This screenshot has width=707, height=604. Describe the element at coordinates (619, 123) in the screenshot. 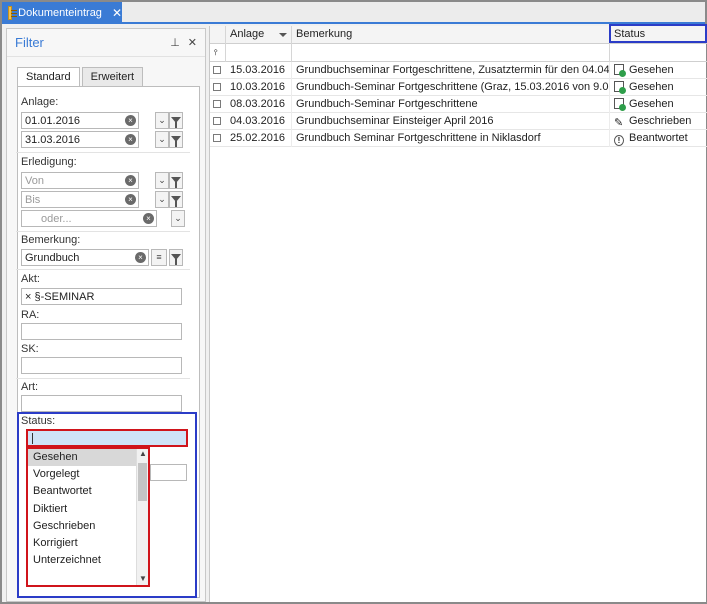

I see `pencil-icon: ✎` at that location.